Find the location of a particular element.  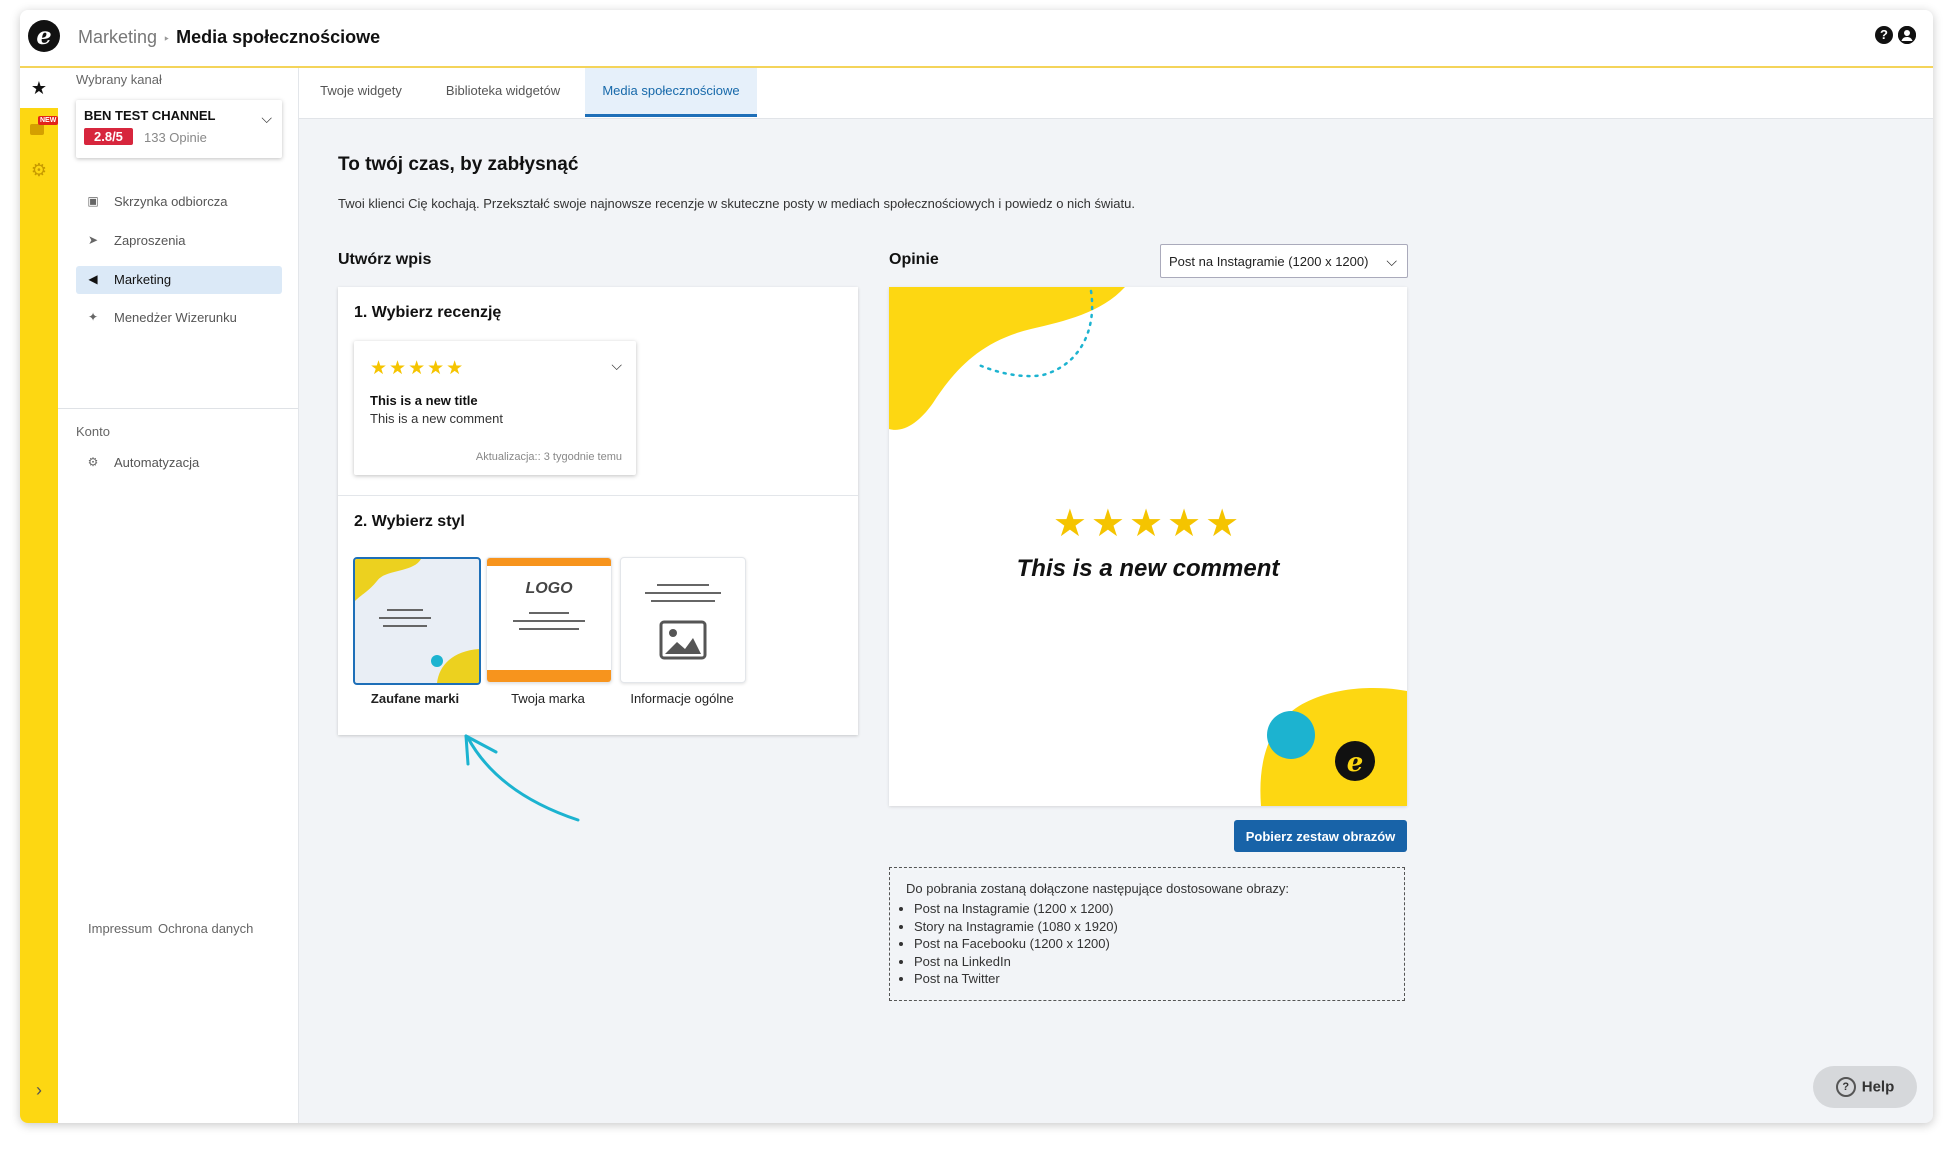

breadcrumb-current: Media społecznościowe is located at coordinates (278, 37).